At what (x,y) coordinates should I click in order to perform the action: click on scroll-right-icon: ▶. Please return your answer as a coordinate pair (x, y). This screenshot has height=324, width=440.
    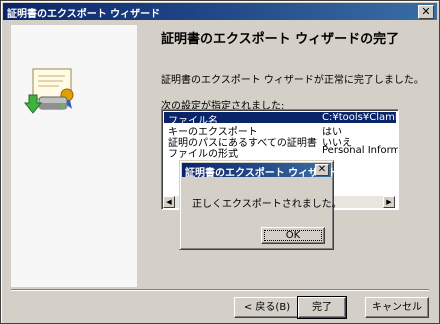
    Looking at the image, I should click on (389, 202).